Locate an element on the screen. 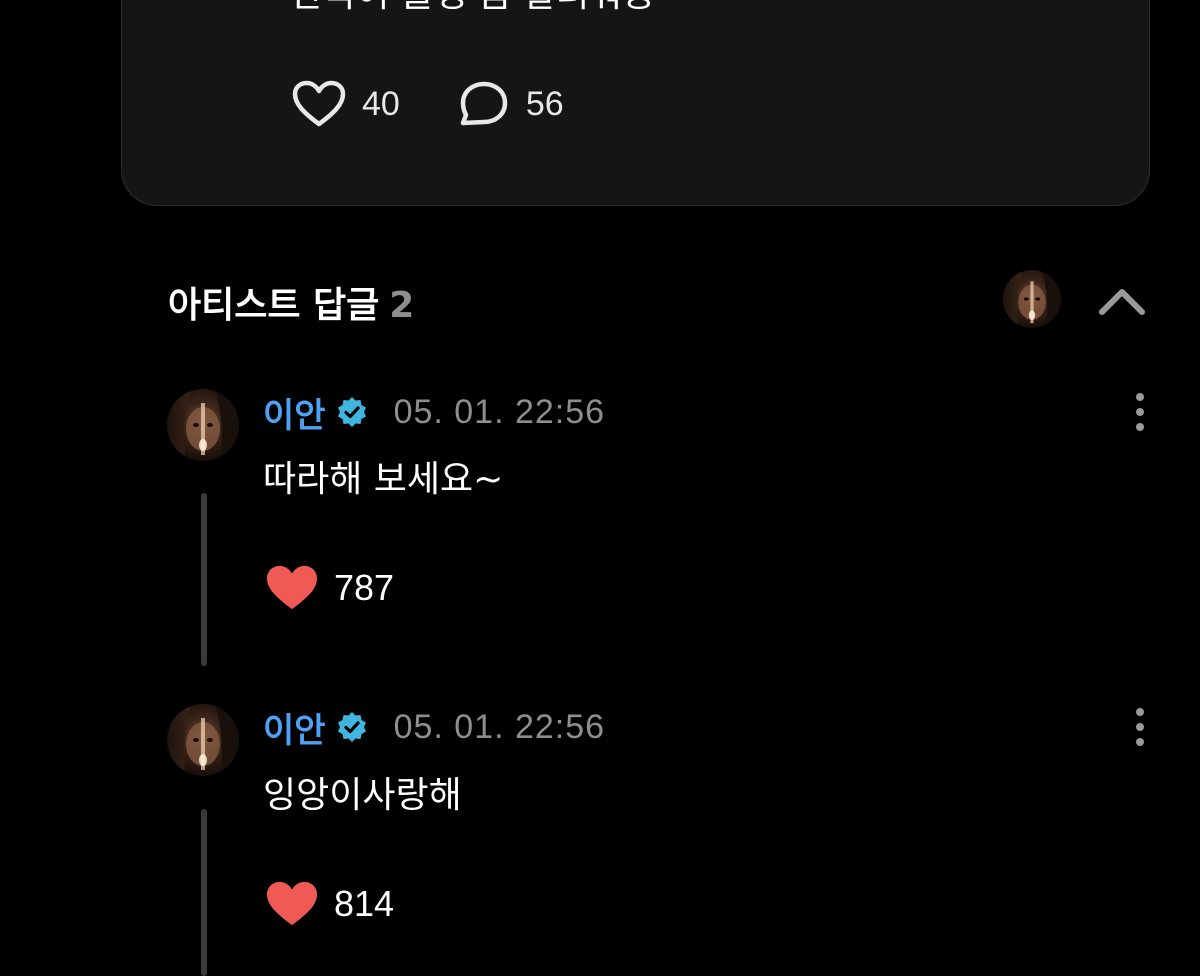 This screenshot has width=1200, height=976. post-comment-count: 56 is located at coordinates (544, 103).